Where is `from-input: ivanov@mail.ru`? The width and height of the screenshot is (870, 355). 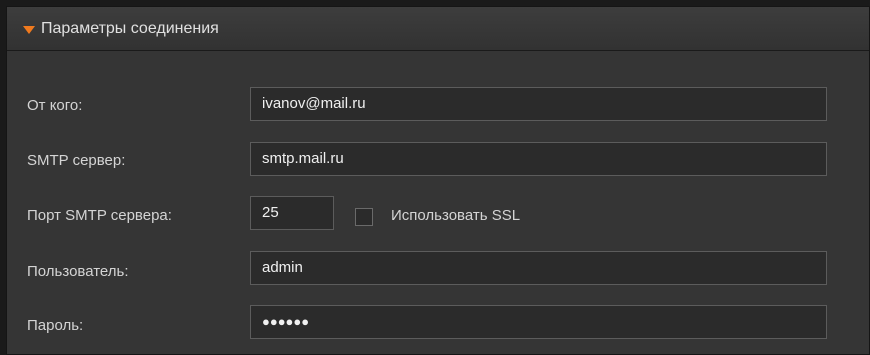
from-input: ivanov@mail.ru is located at coordinates (538, 104).